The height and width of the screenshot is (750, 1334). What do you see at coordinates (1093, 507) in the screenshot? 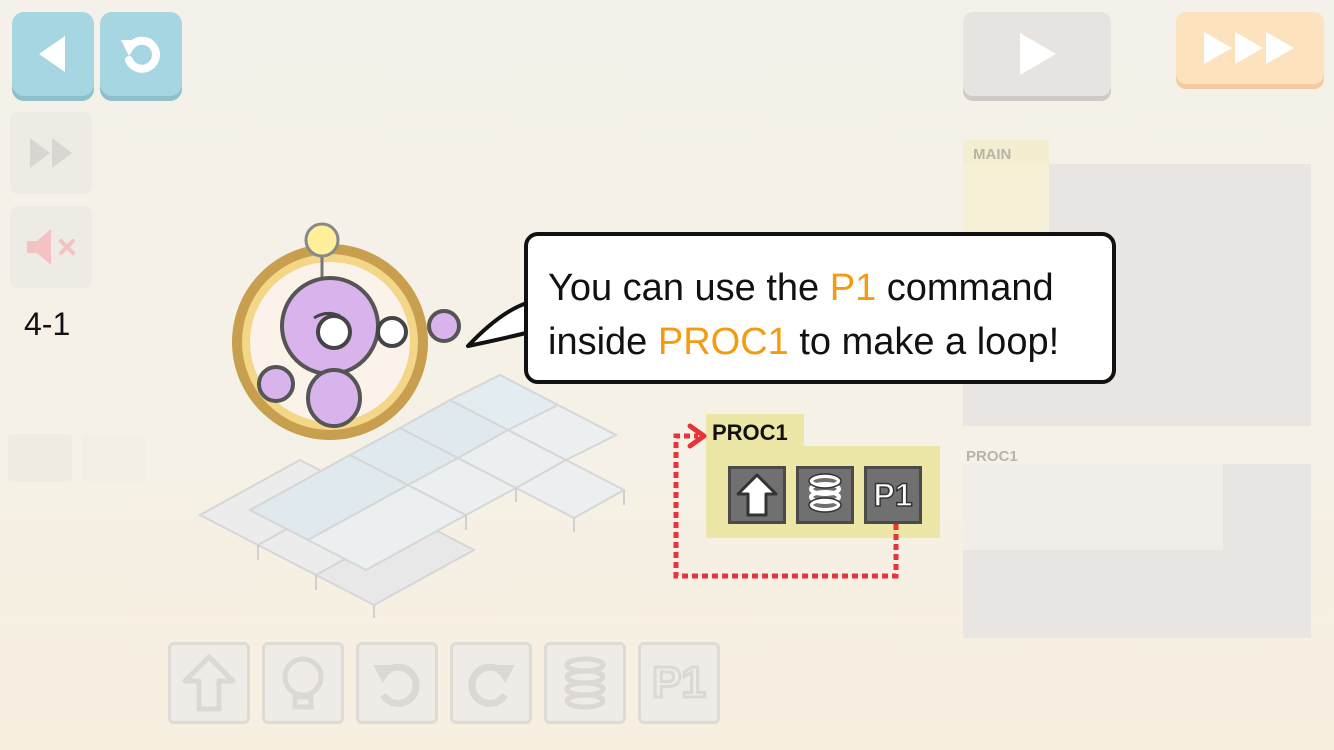
I see `proc1-slots` at bounding box center [1093, 507].